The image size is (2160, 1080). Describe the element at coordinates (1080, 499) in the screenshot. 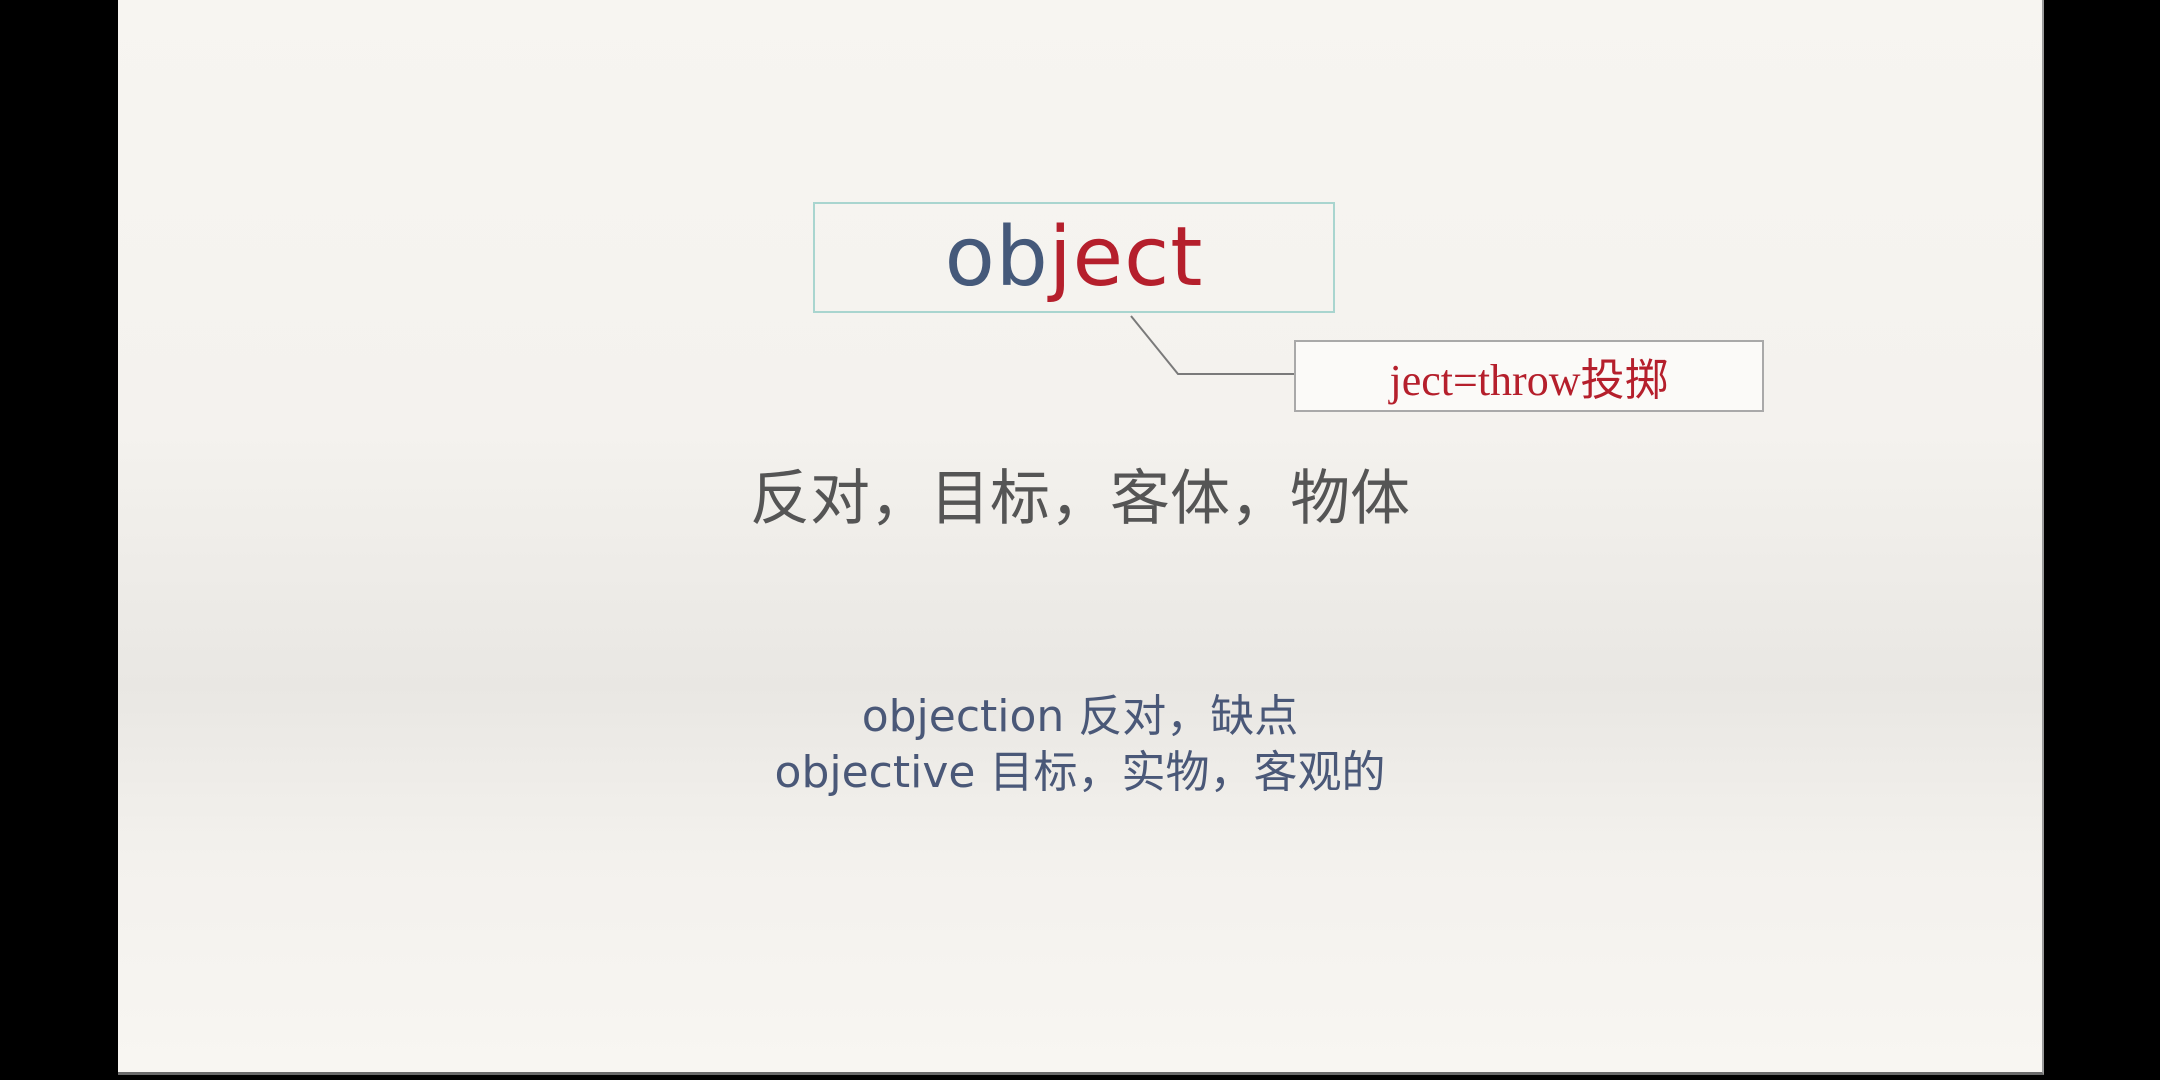

I see `headword-meaning: 反对，目标，客体，物体` at that location.